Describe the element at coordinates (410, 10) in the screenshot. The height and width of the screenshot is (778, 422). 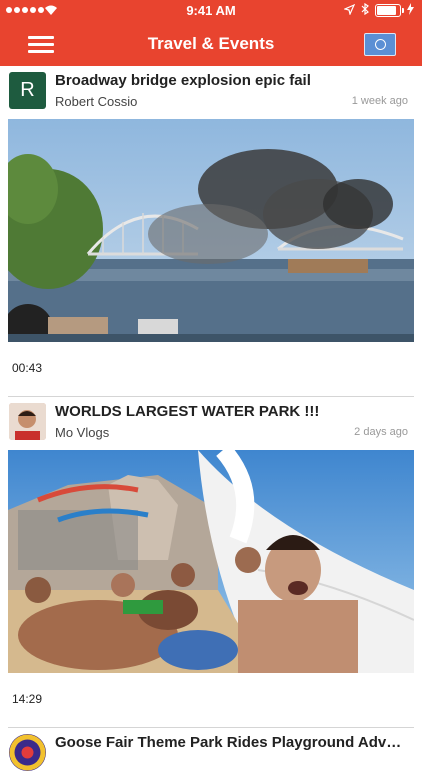
I see `charging-icon` at that location.